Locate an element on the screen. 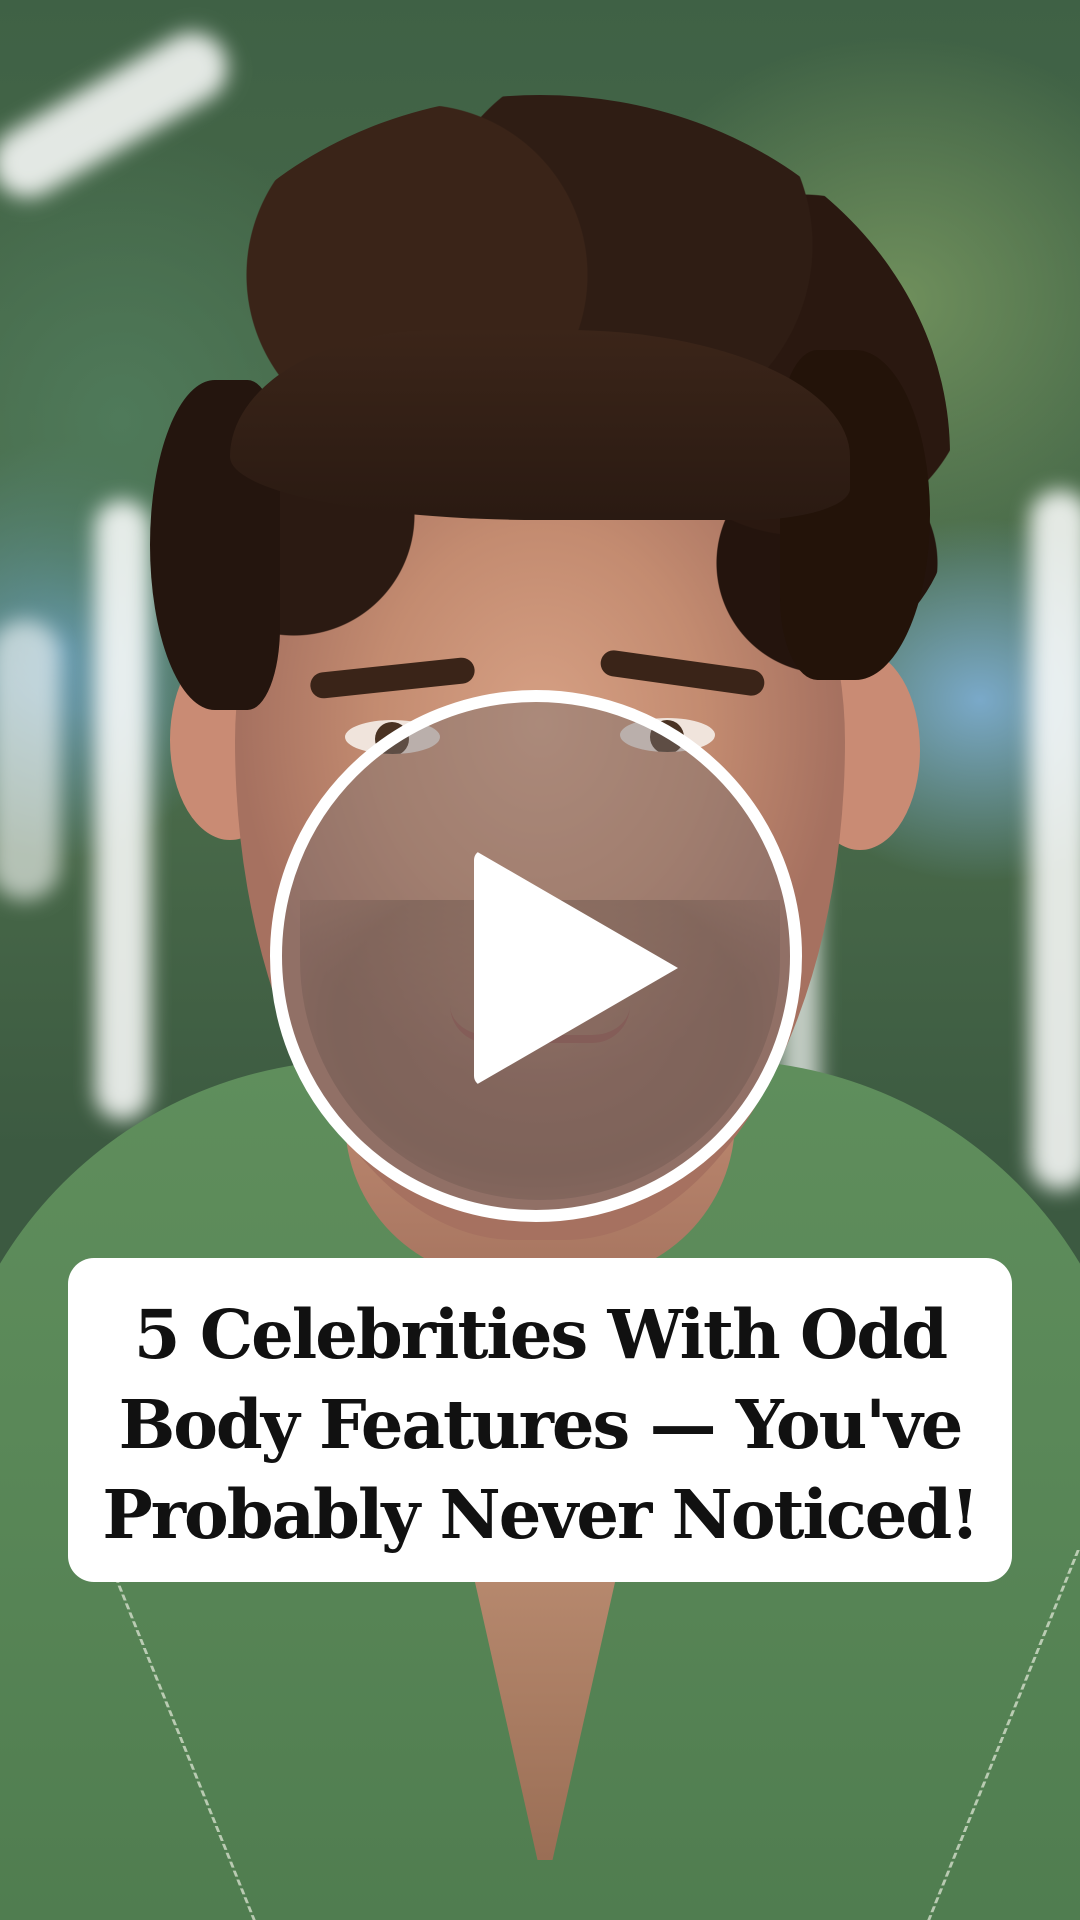 The width and height of the screenshot is (1080, 1920). play-icon is located at coordinates (576, 968).